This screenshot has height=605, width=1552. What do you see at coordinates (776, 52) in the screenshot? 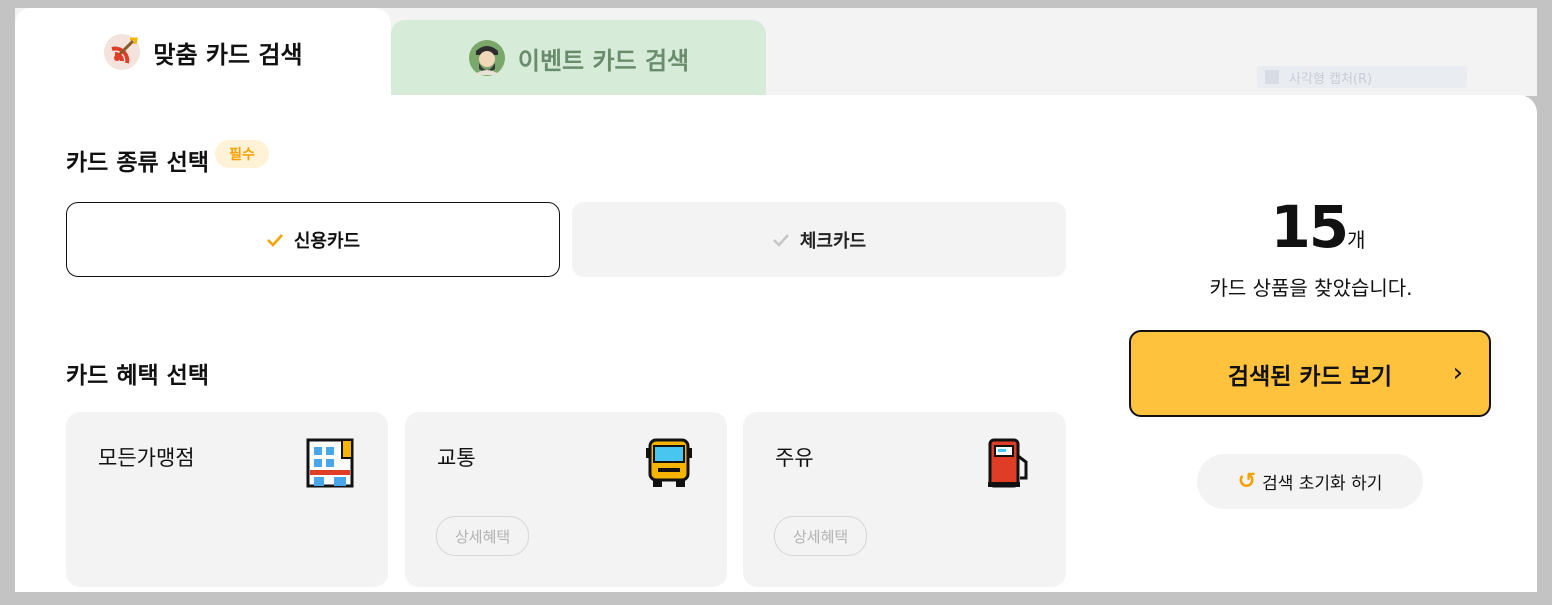
I see `tab-bar: 맞춤 카드 검색 이벤트 카드 검색 사각형 캡처(R)` at bounding box center [776, 52].